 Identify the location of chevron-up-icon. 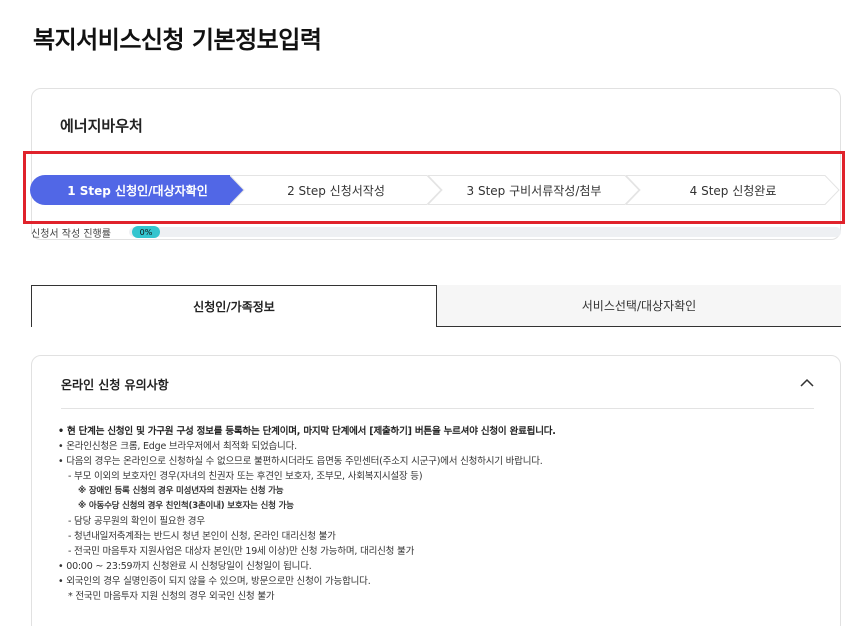
(807, 383).